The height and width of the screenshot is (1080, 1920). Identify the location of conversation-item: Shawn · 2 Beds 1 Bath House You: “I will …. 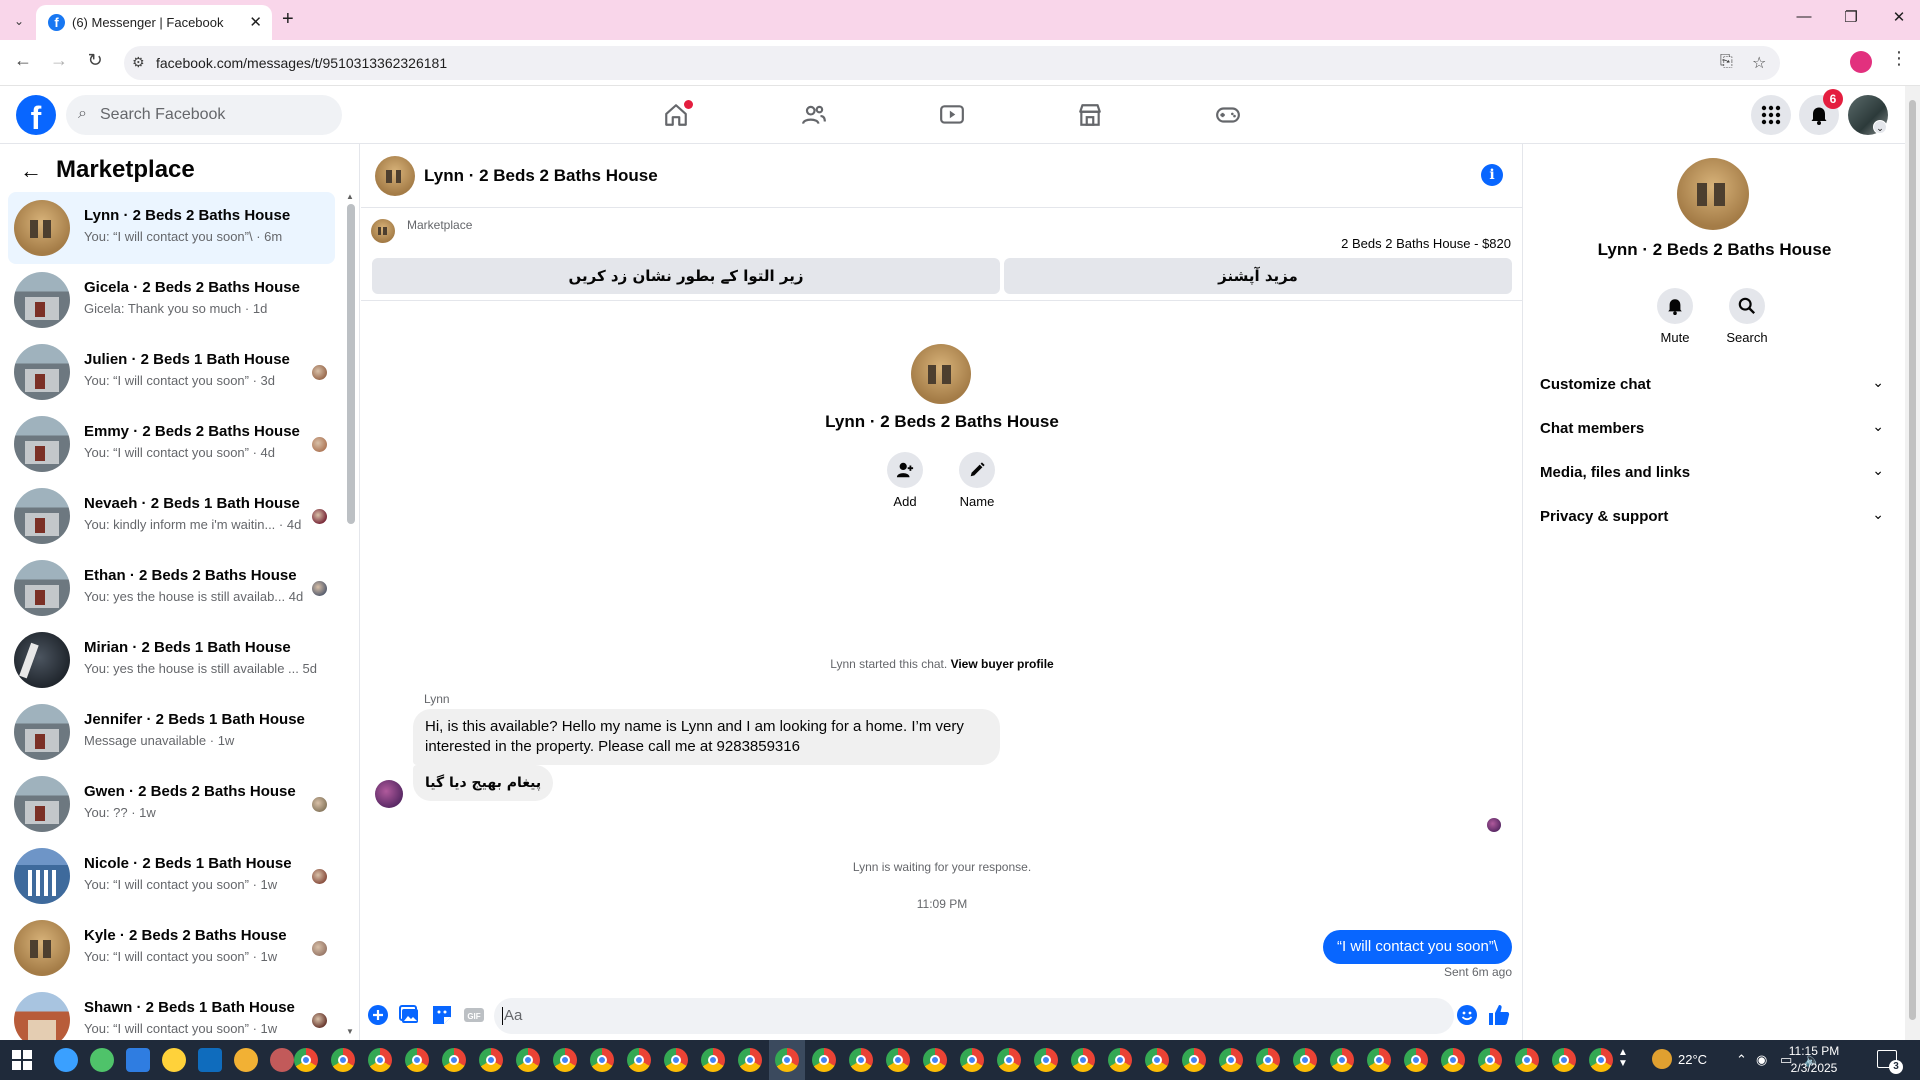
(171, 1012).